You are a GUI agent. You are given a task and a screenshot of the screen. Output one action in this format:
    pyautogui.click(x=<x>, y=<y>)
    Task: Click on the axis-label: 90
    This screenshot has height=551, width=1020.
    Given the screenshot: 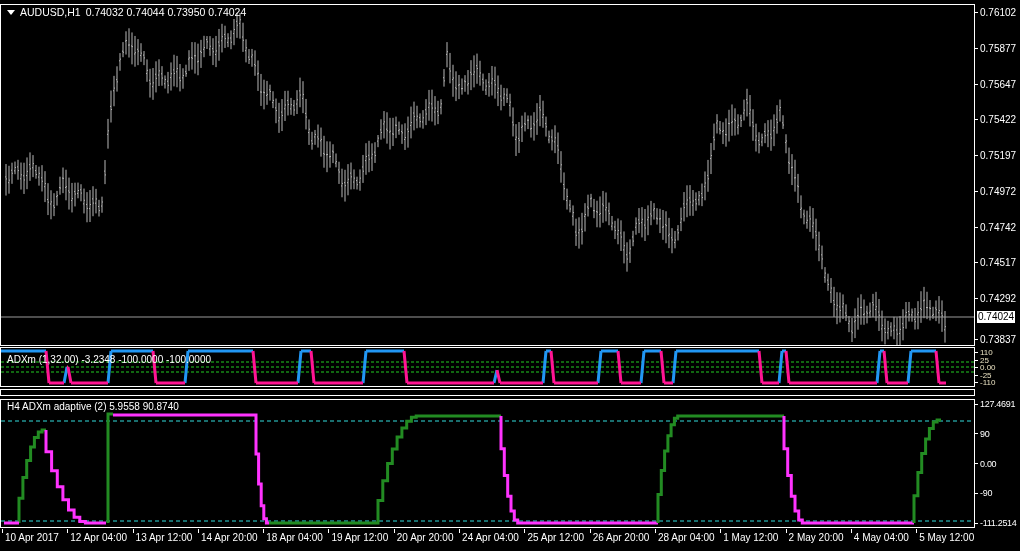 What is the action you would take?
    pyautogui.click(x=985, y=433)
    